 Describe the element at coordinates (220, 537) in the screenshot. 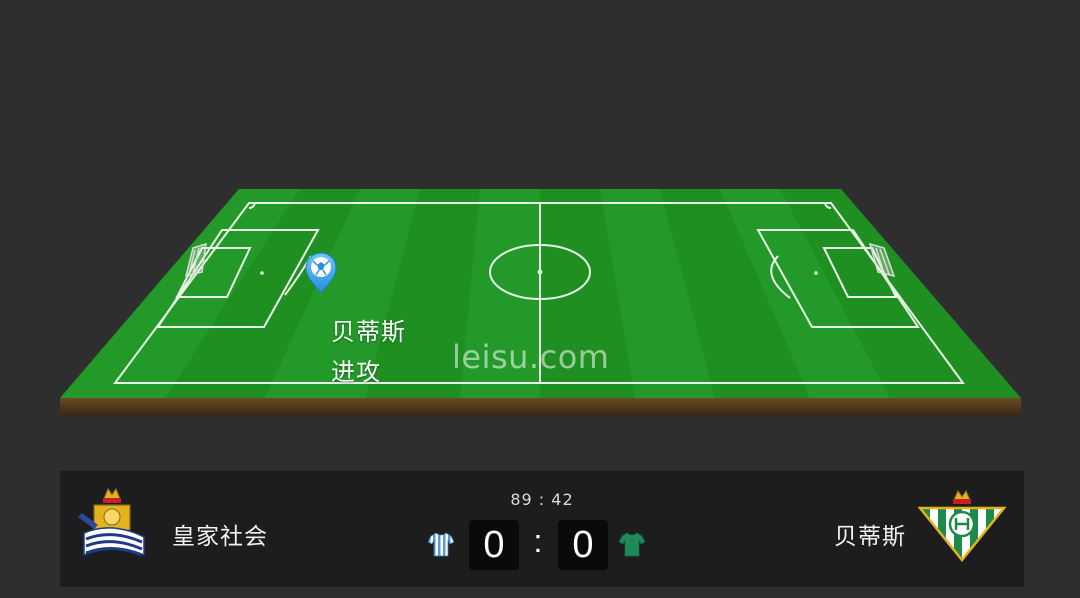

I see `home-team-name: 皇家社会` at that location.